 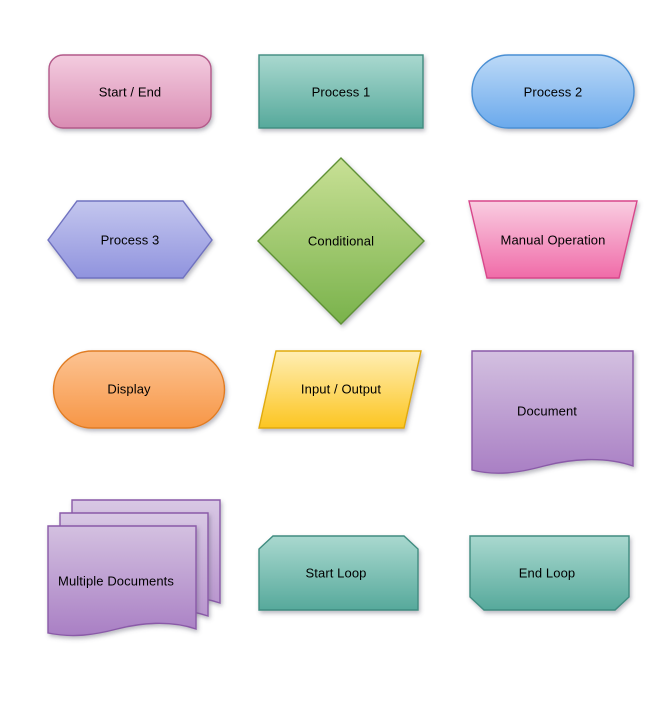 I want to click on shape-conditional, so click(x=341, y=241).